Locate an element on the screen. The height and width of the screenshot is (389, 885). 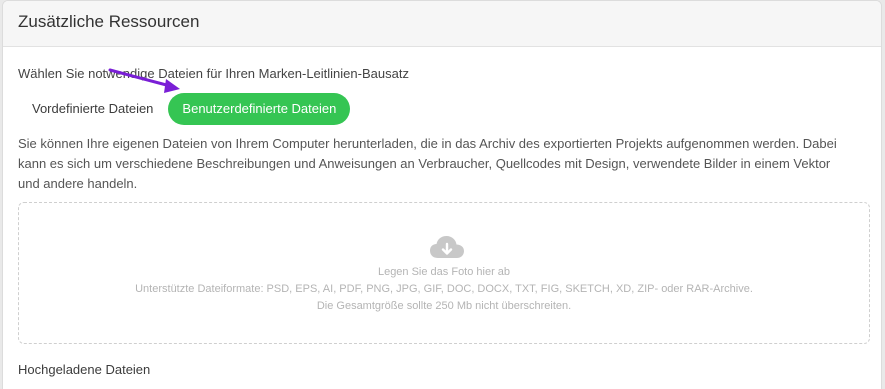
dropzone-instruction: Legen Sie das Foto hier ab is located at coordinates (444, 272).